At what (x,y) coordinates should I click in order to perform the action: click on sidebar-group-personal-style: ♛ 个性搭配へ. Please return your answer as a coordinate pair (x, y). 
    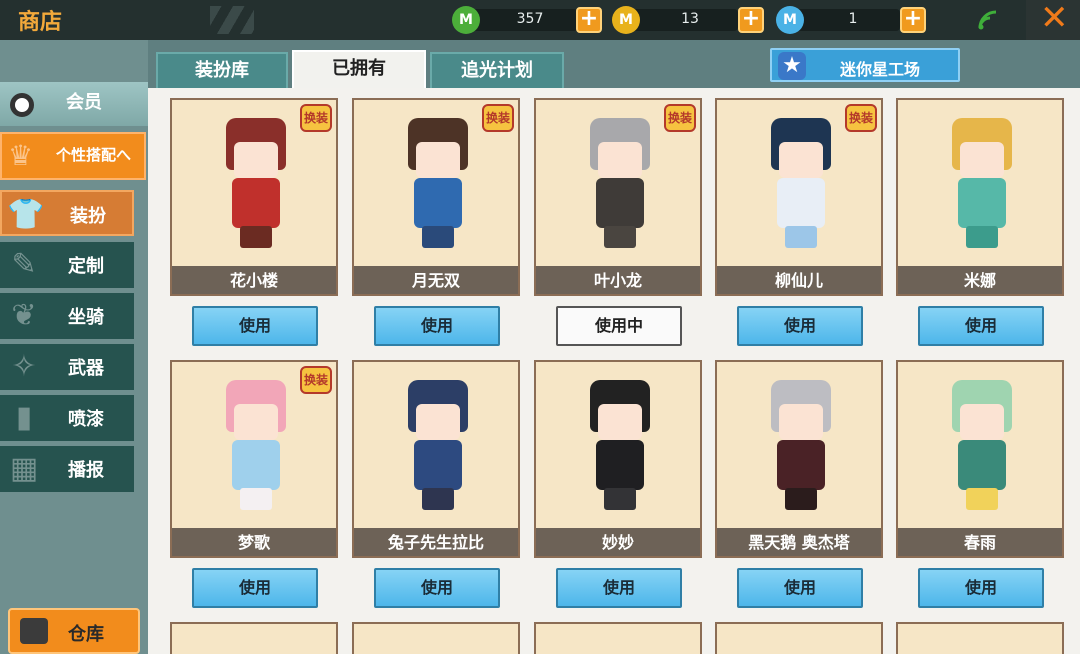
    Looking at the image, I should click on (73, 156).